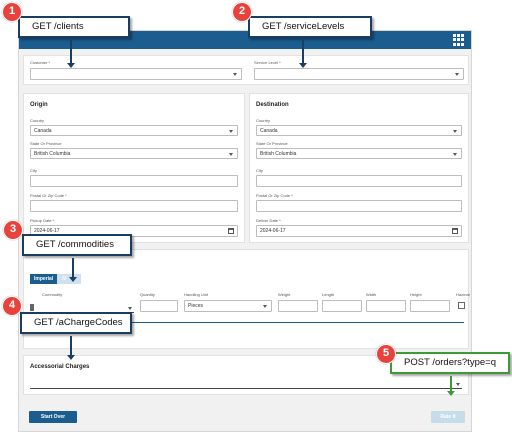 This screenshot has height=432, width=512. Describe the element at coordinates (246, 386) in the screenshot. I see `accessorial-select` at that location.